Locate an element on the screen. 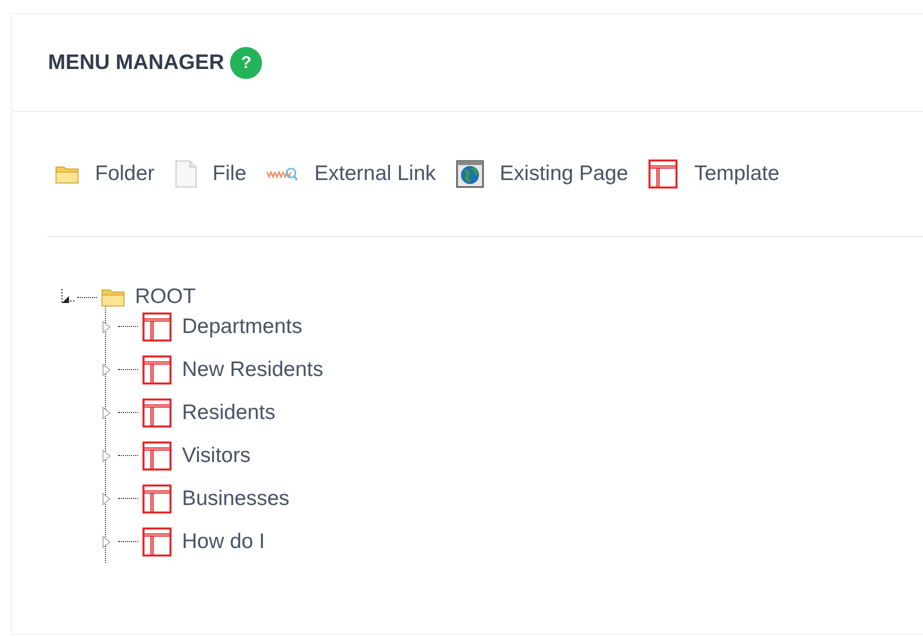 The height and width of the screenshot is (637, 923). toolbar-item: Existing Page is located at coordinates (564, 174).